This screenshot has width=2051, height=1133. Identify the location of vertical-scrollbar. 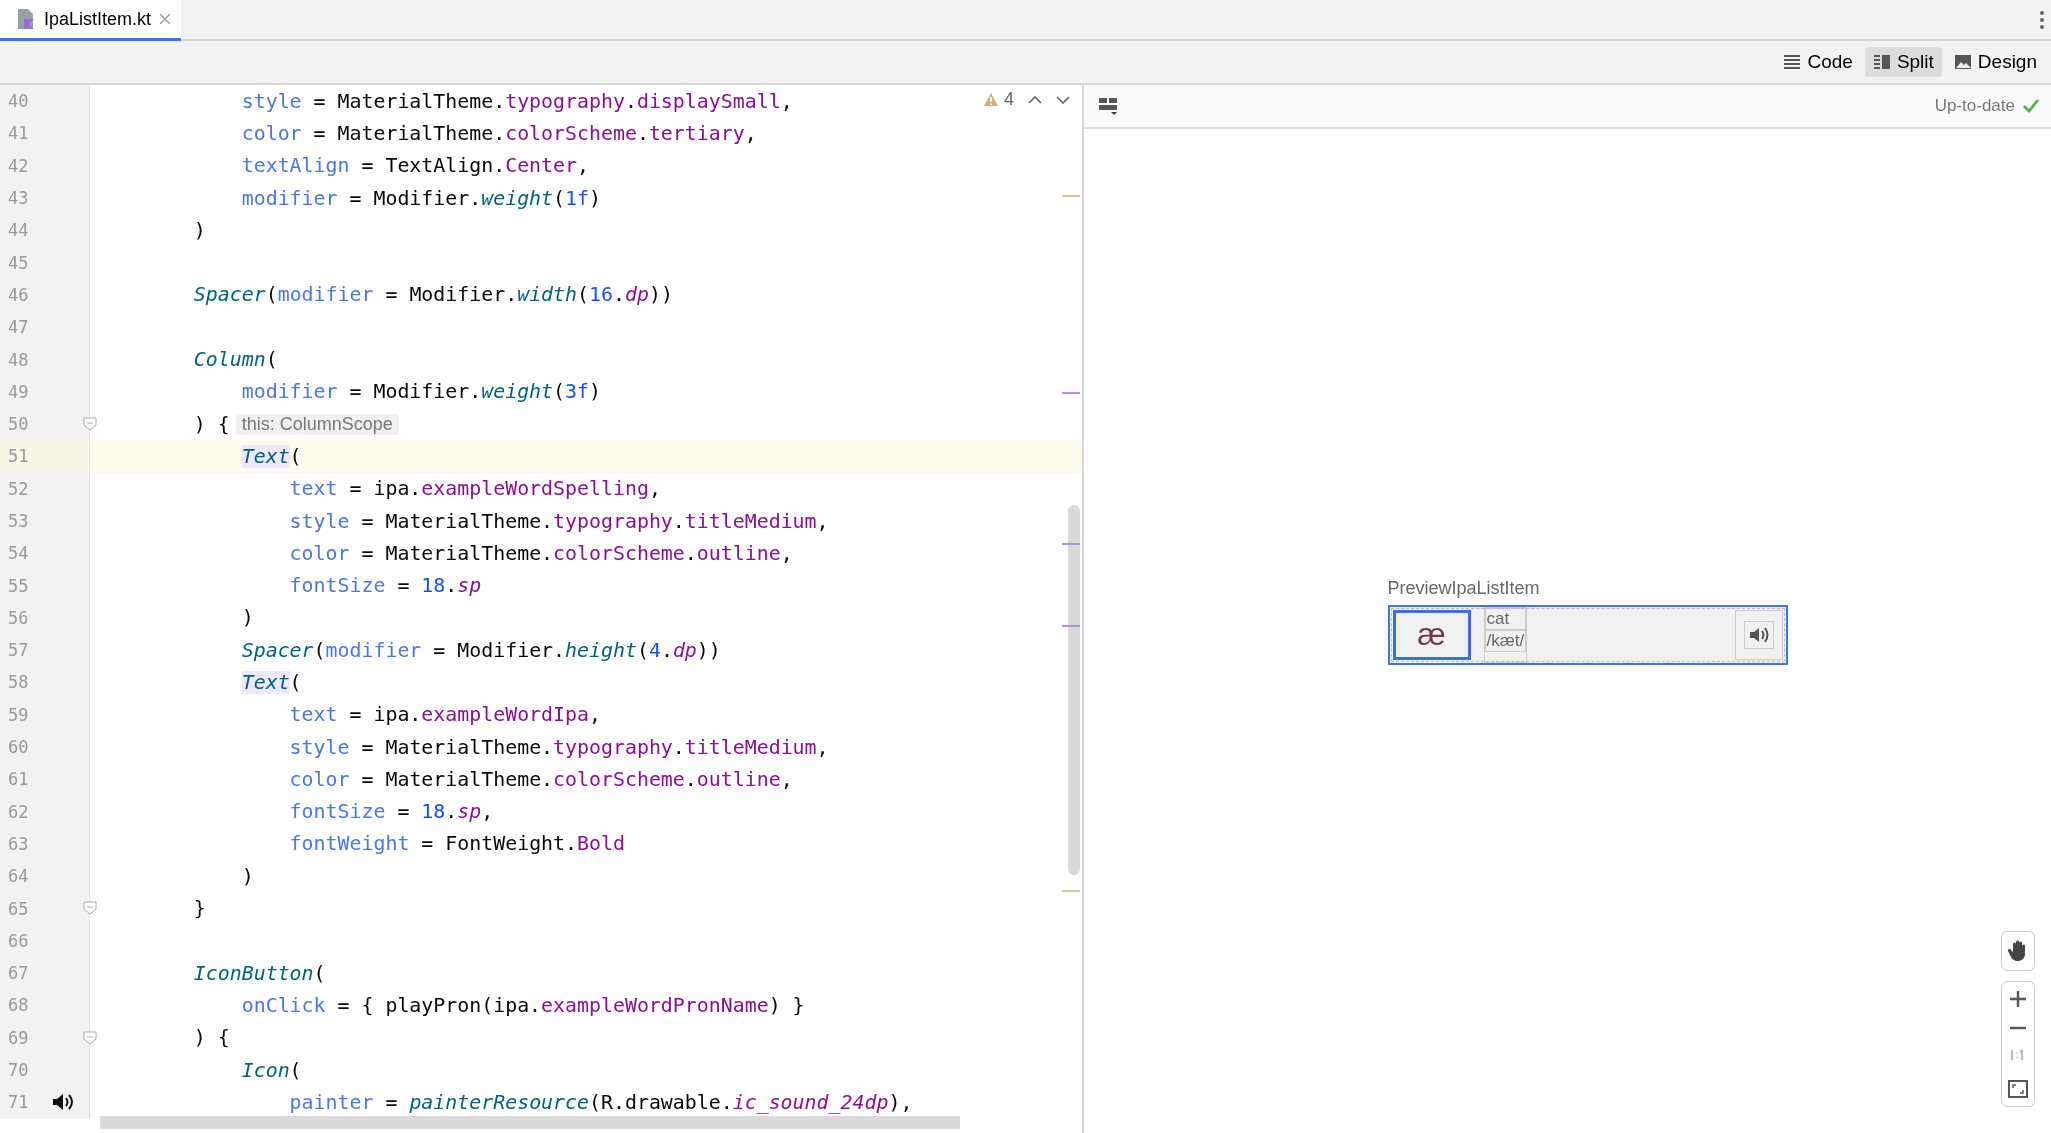
(1074, 690).